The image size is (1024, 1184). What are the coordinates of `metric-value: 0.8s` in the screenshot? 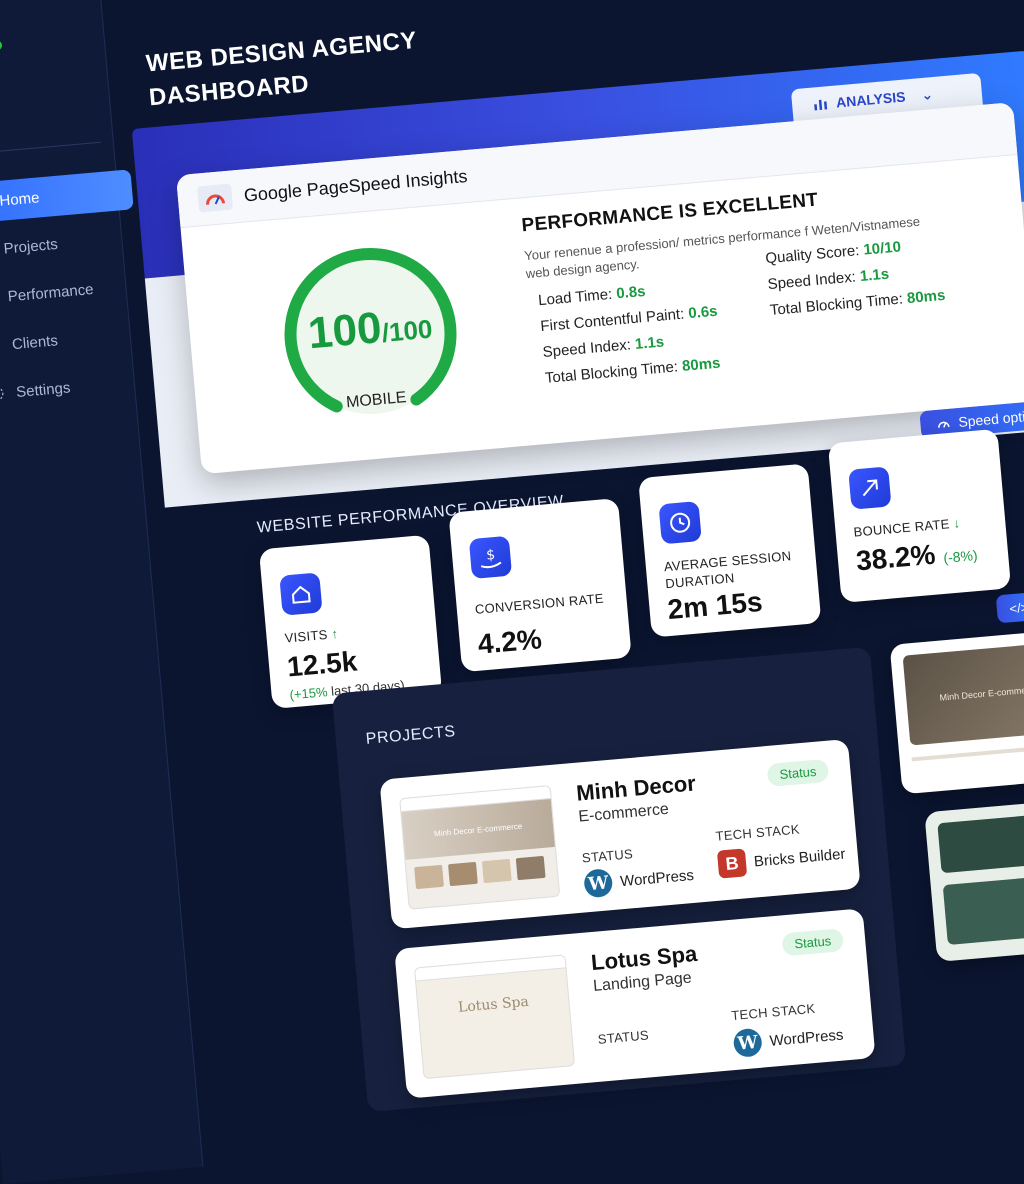 It's located at (631, 292).